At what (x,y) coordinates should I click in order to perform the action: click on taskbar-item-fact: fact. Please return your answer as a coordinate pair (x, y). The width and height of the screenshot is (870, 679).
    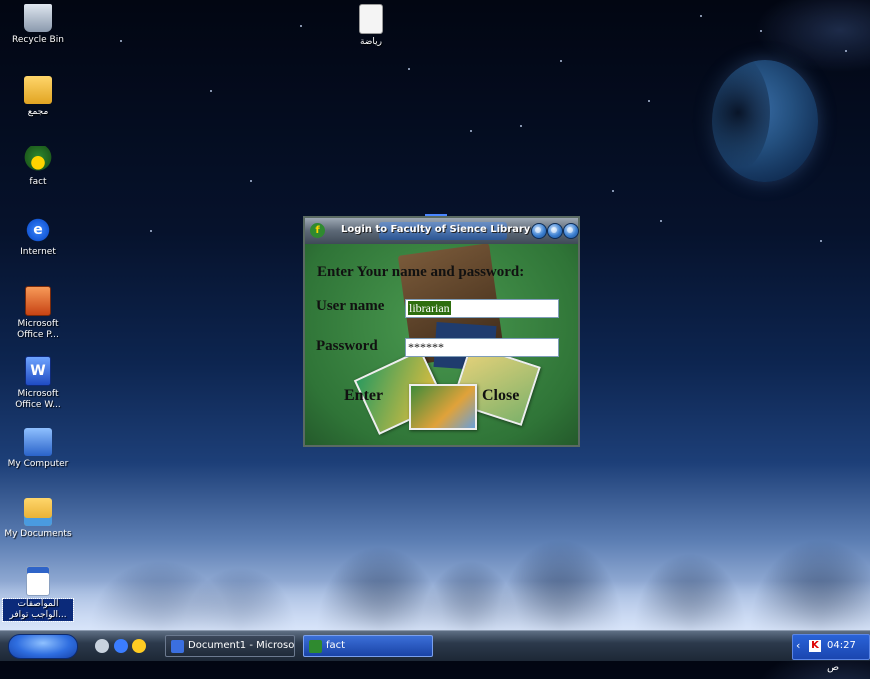
    Looking at the image, I should click on (368, 646).